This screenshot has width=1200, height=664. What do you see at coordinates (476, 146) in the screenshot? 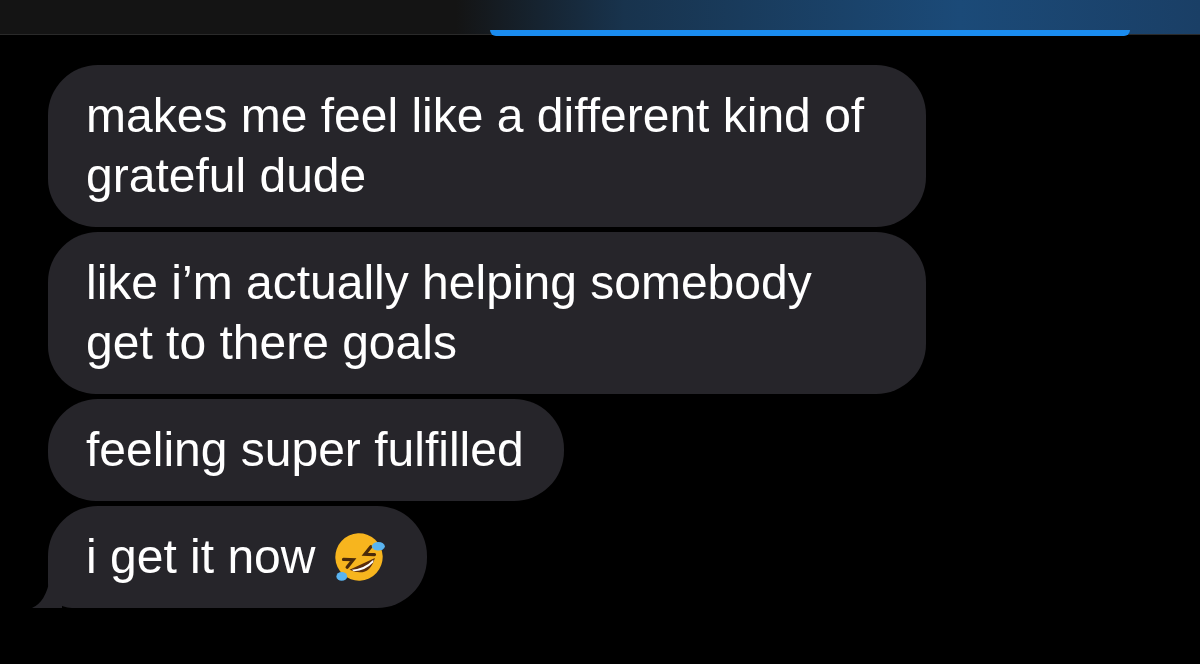
I see `message-text: makes me feel like a different kind of grateful dude` at bounding box center [476, 146].